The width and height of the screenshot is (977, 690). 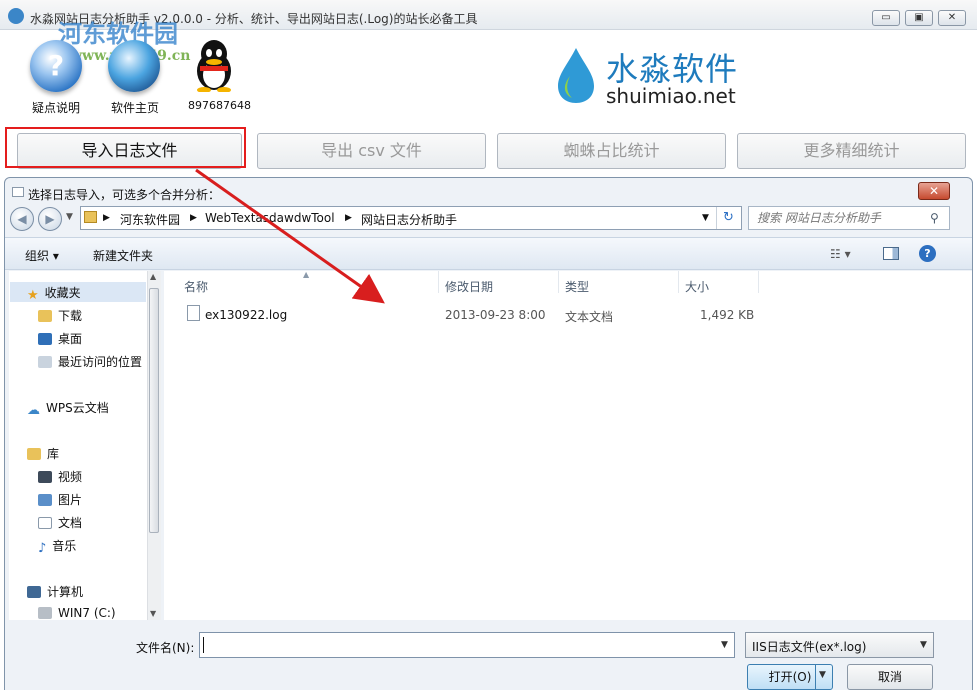 What do you see at coordinates (70, 500) in the screenshot?
I see `nav-pictures-label: 图片` at bounding box center [70, 500].